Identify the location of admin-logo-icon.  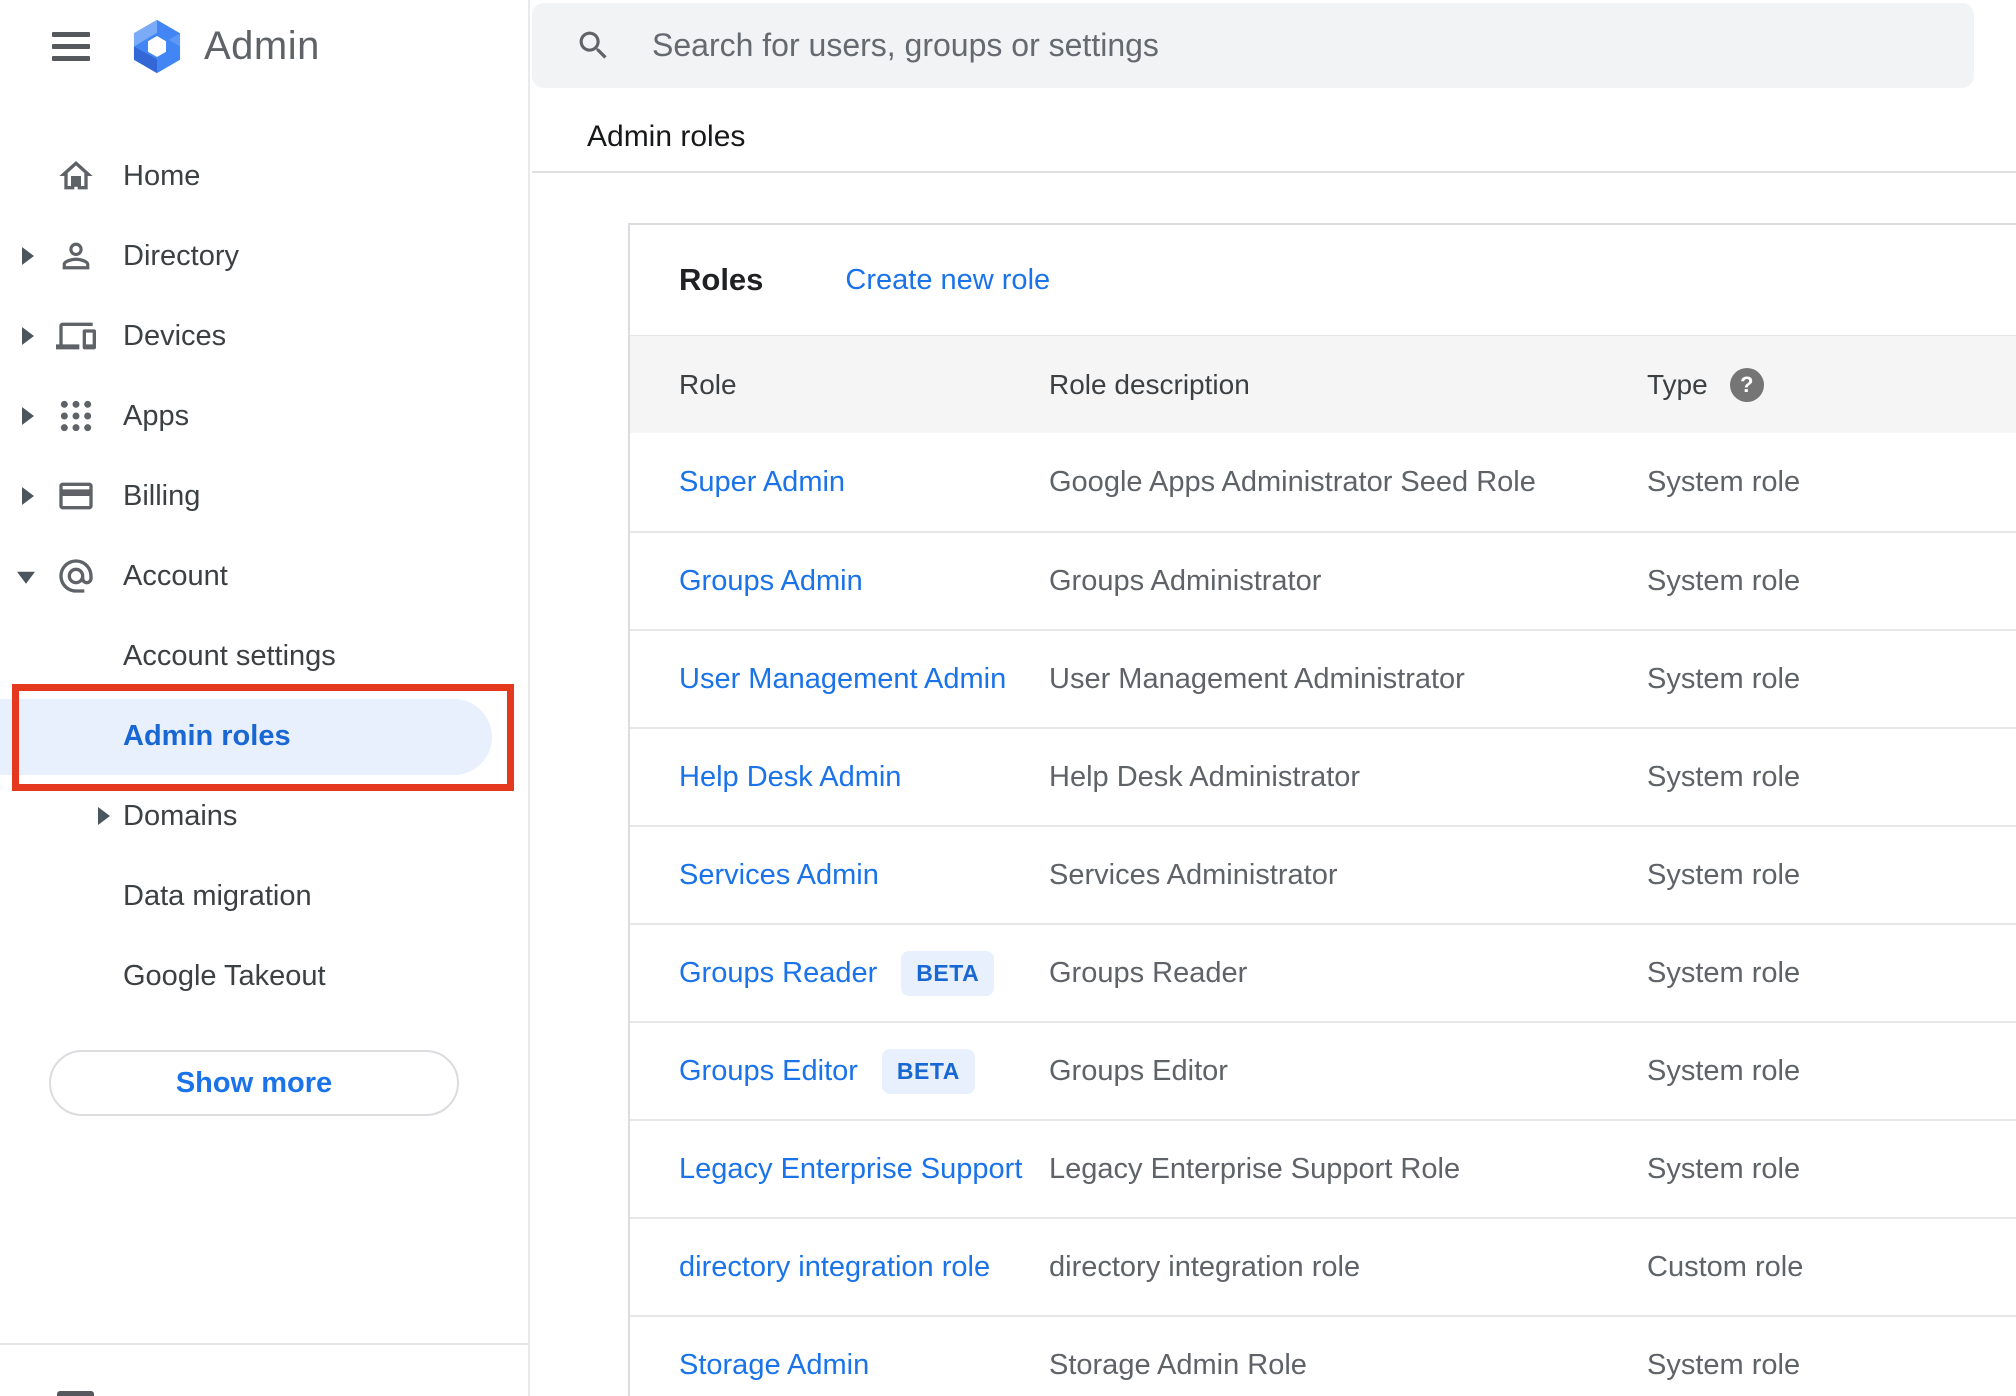
(157, 46).